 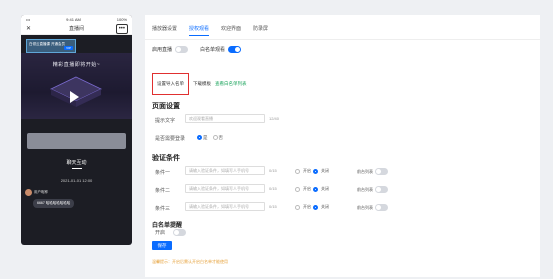 What do you see at coordinates (273, 206) in the screenshot?
I see `condition-3-count: 0/15` at bounding box center [273, 206].